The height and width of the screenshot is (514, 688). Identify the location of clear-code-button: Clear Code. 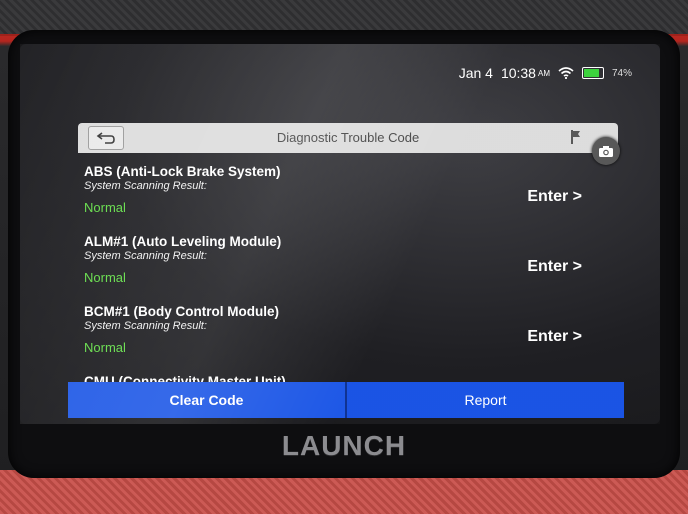
(207, 400).